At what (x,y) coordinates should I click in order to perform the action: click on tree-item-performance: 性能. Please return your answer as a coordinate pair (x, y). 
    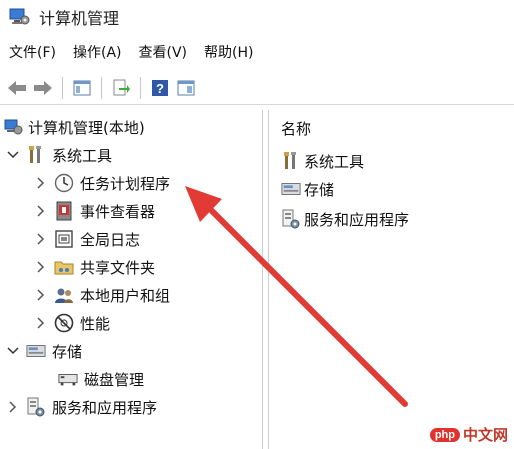
    Looking at the image, I should click on (72, 323).